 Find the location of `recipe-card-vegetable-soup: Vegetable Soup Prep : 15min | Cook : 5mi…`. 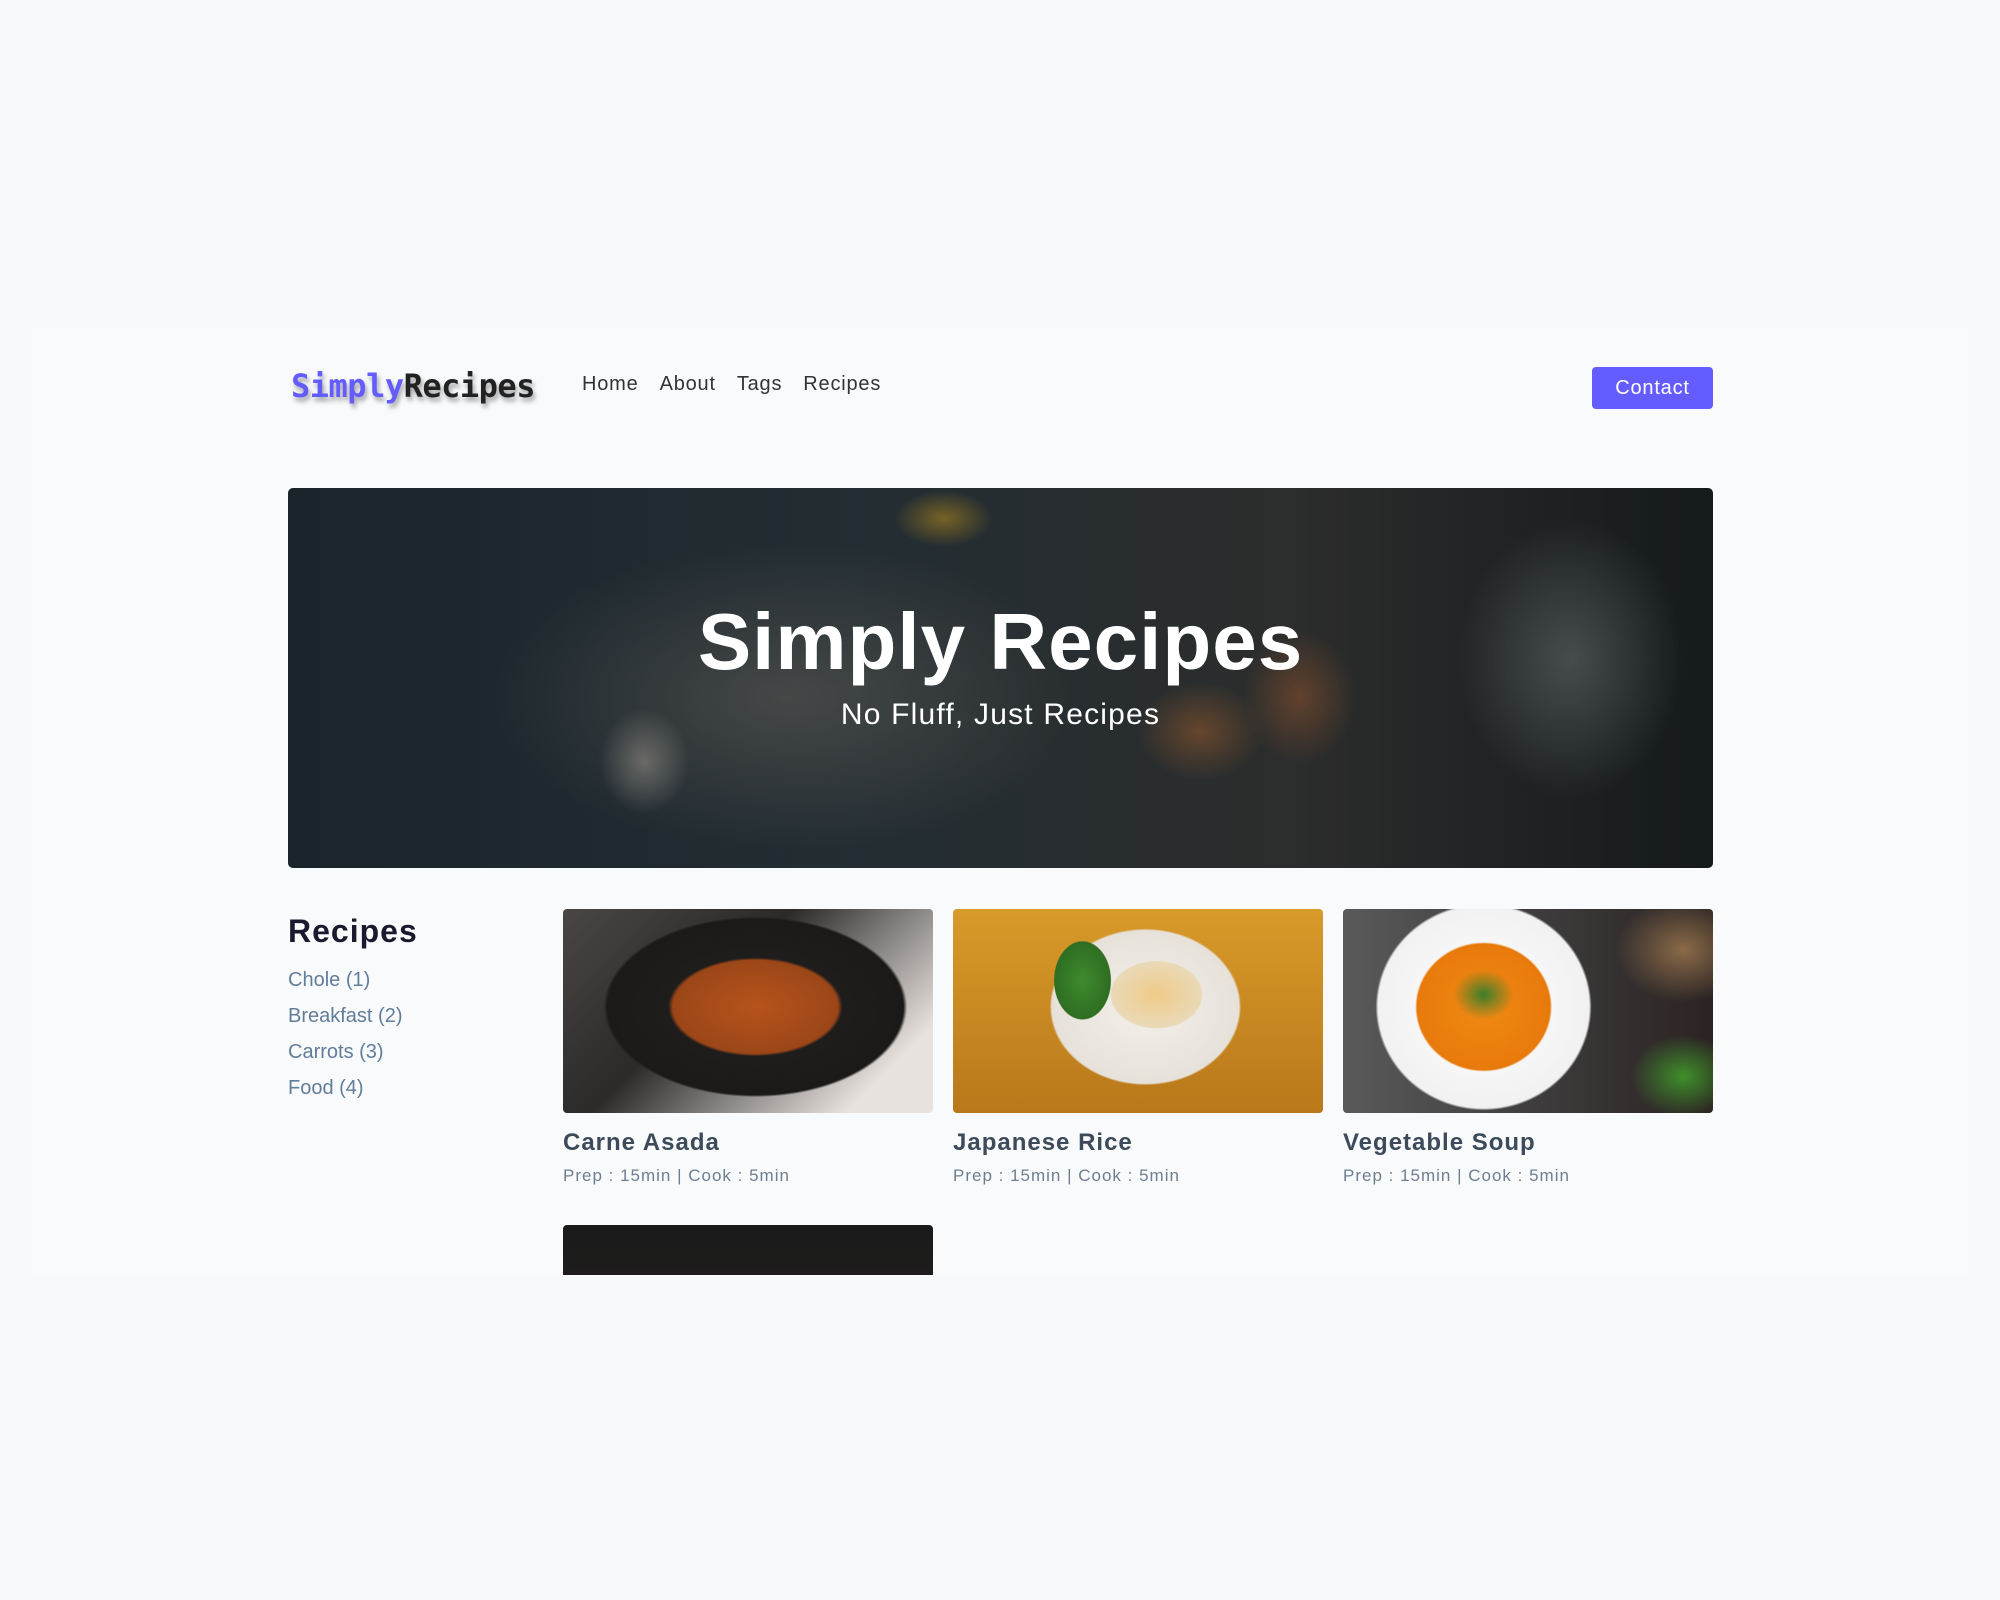

recipe-card-vegetable-soup: Vegetable Soup Prep : 15min | Cook : 5mi… is located at coordinates (1528, 1047).